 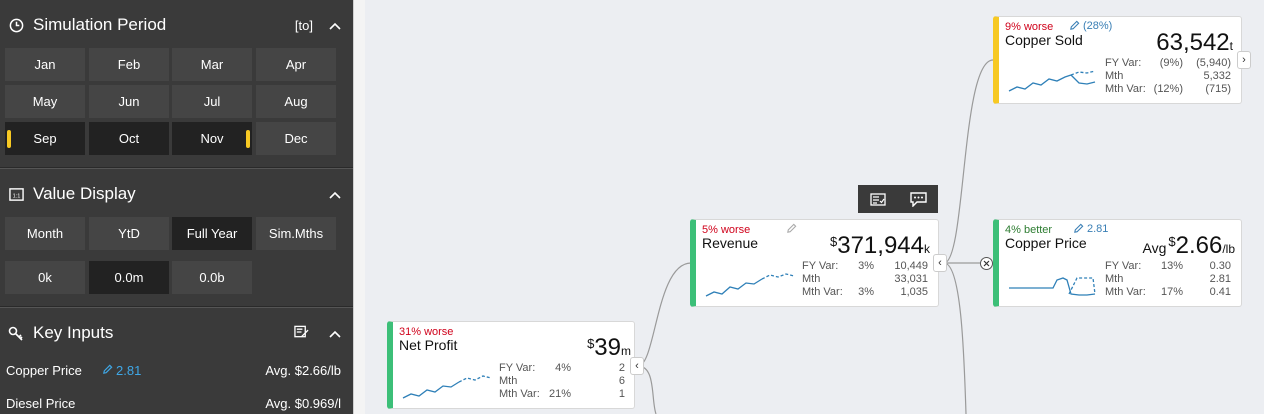 I want to click on mode-full-year-button: Full Year, so click(x=212, y=233).